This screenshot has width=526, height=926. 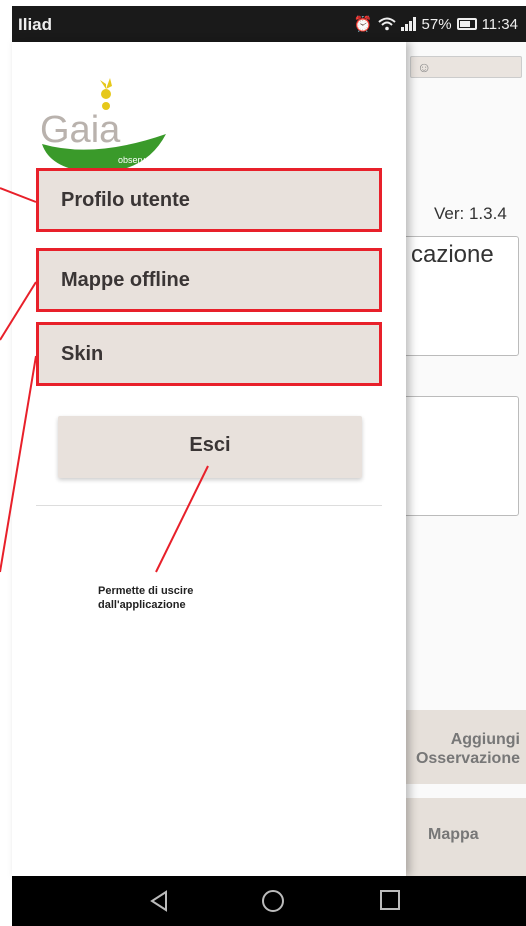 I want to click on exit-annotation-text: Permette di uscire dall'applicazione, so click(x=146, y=598).